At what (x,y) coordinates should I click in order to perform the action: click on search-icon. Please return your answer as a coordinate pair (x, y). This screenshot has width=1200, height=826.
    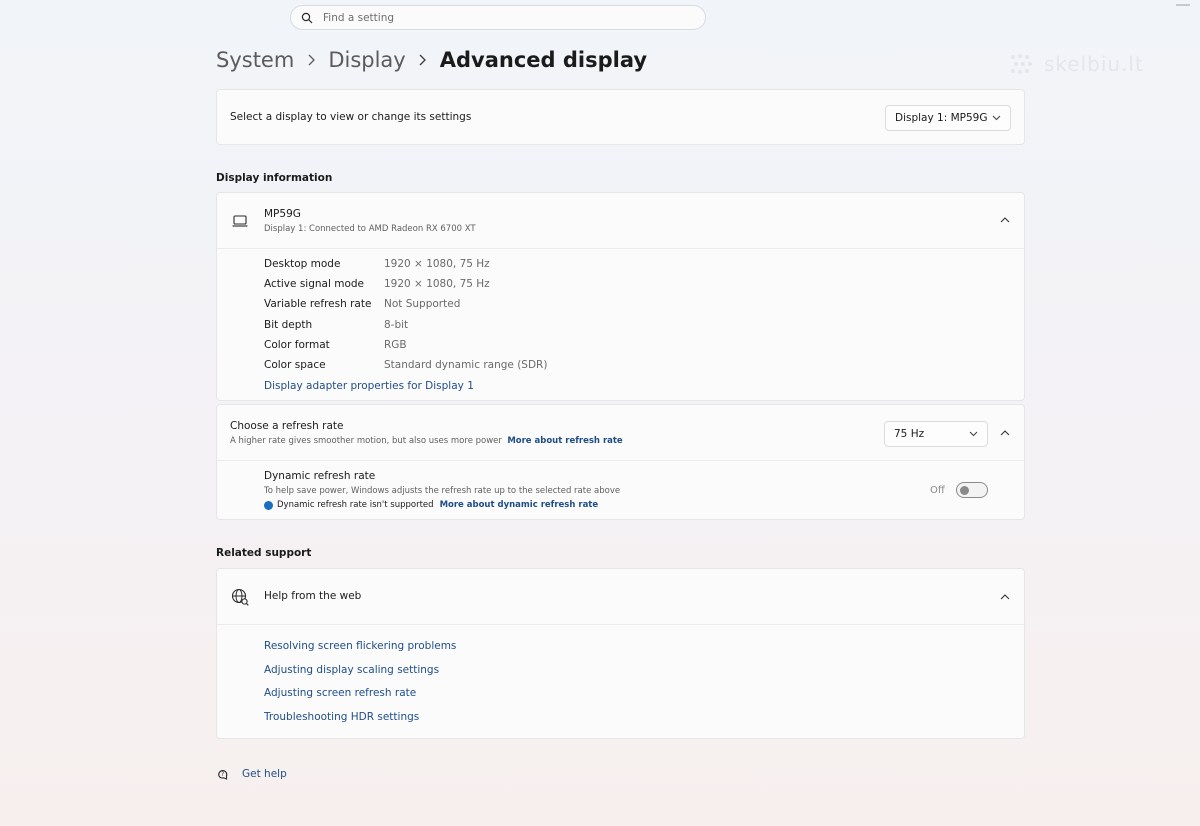
    Looking at the image, I should click on (307, 17).